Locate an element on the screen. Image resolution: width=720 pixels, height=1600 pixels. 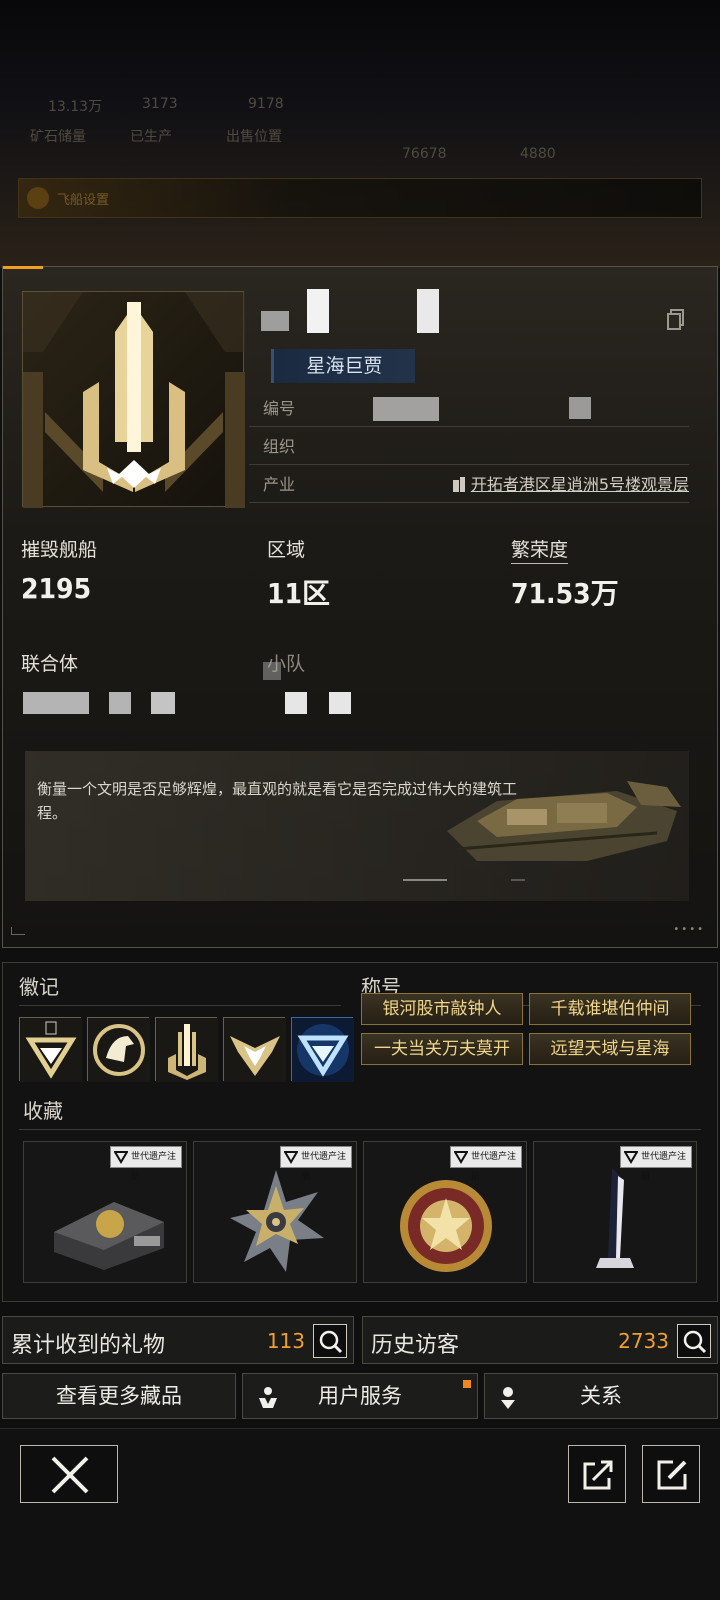
prosperity-value: 71.53万 is located at coordinates (565, 593).